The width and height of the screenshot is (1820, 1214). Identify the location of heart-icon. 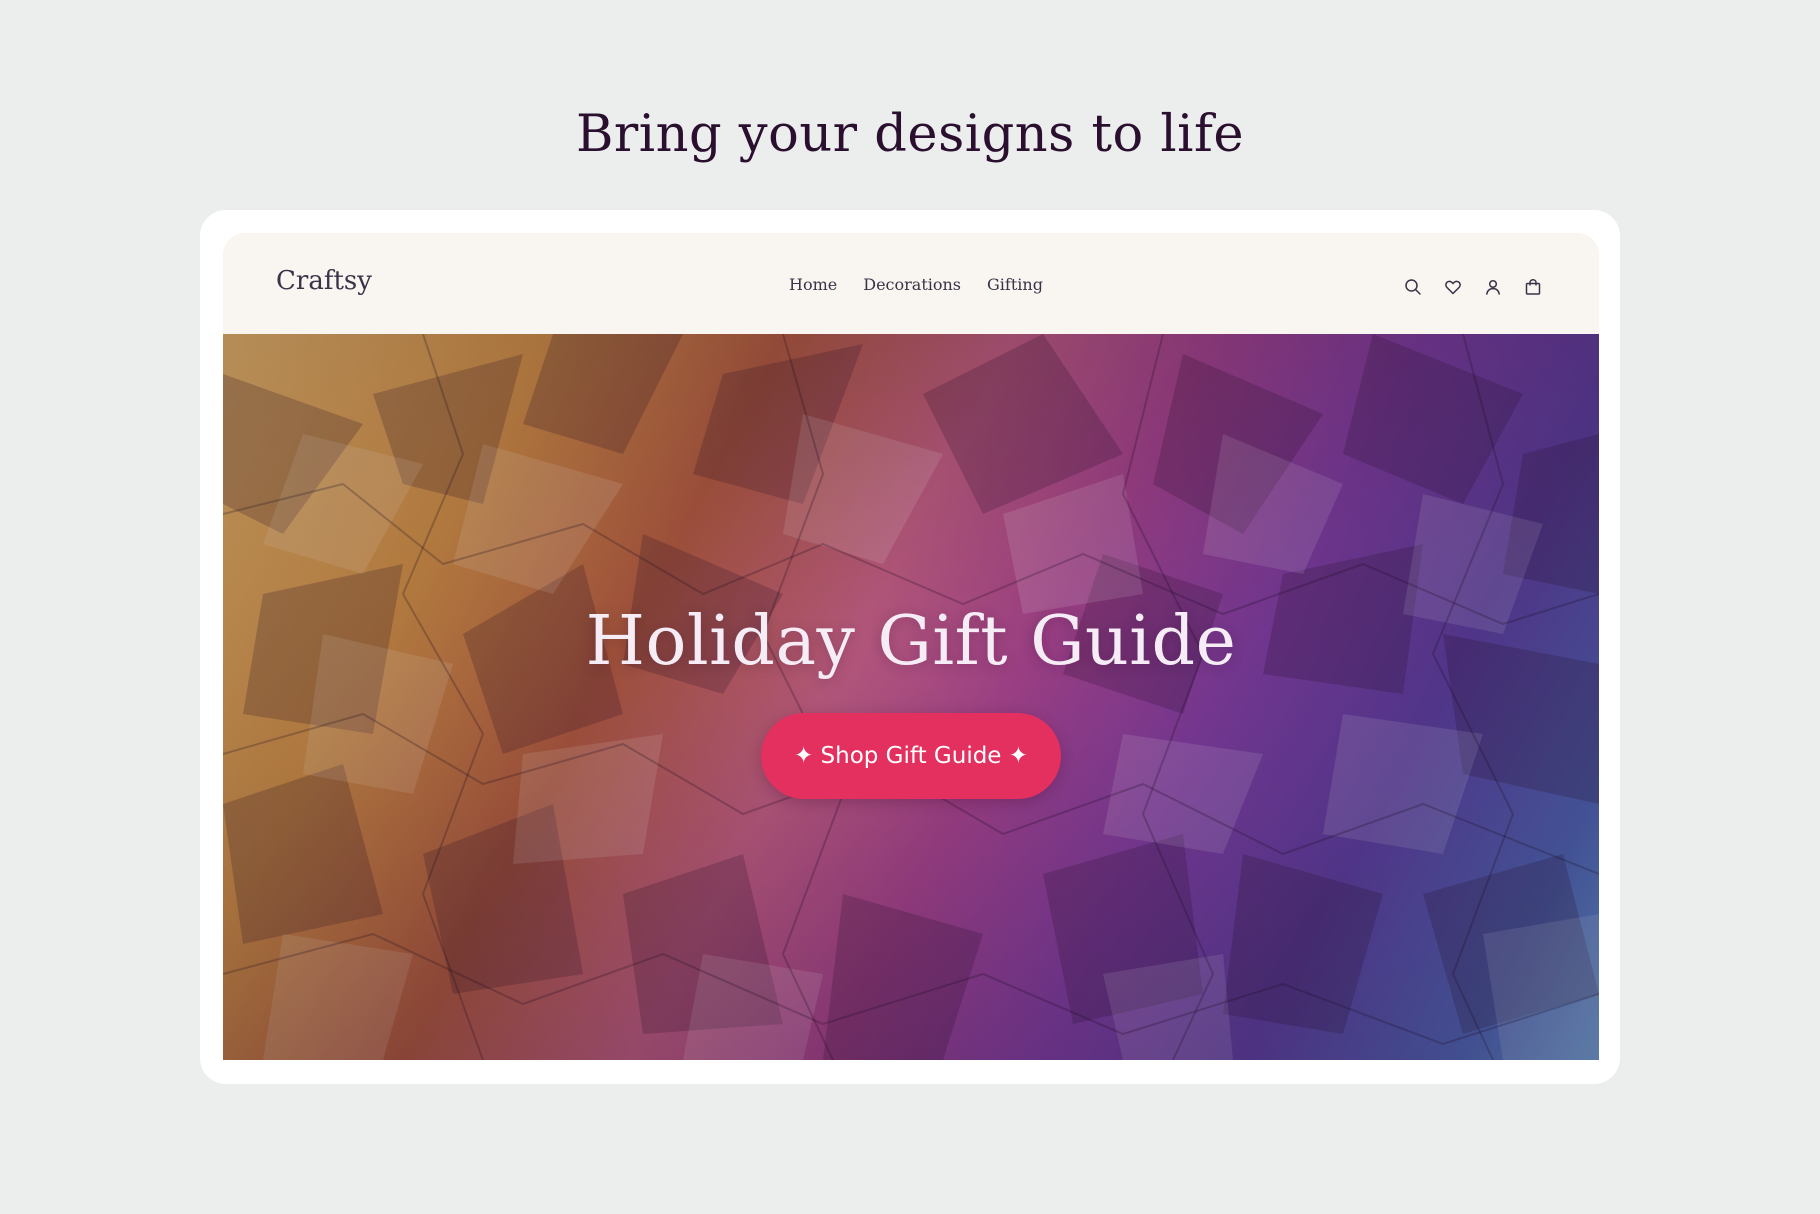
(1453, 287).